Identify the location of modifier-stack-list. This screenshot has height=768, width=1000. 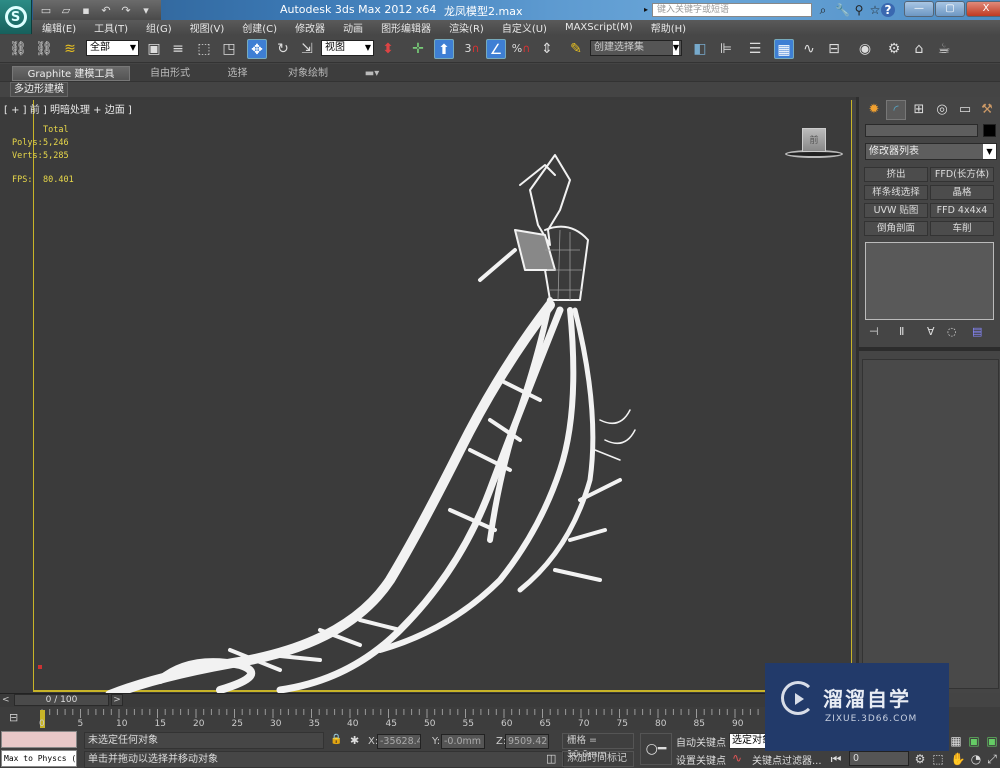
(929, 281).